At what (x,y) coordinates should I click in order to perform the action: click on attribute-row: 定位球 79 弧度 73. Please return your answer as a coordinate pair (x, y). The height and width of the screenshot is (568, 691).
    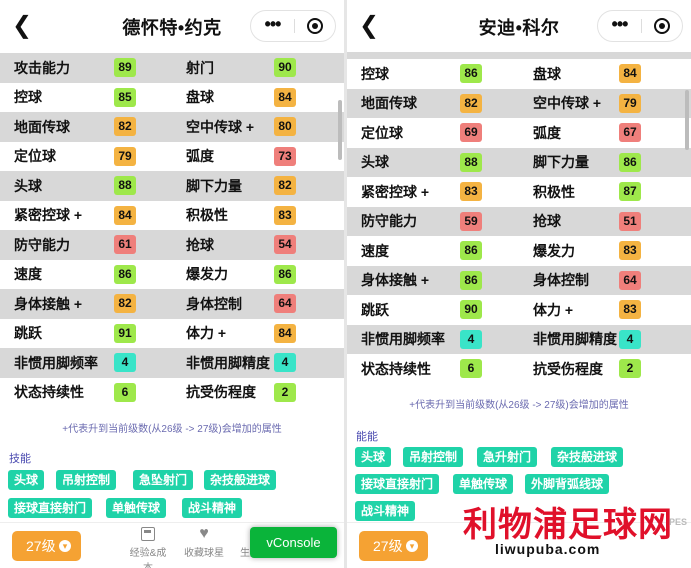
    Looking at the image, I should click on (172, 157).